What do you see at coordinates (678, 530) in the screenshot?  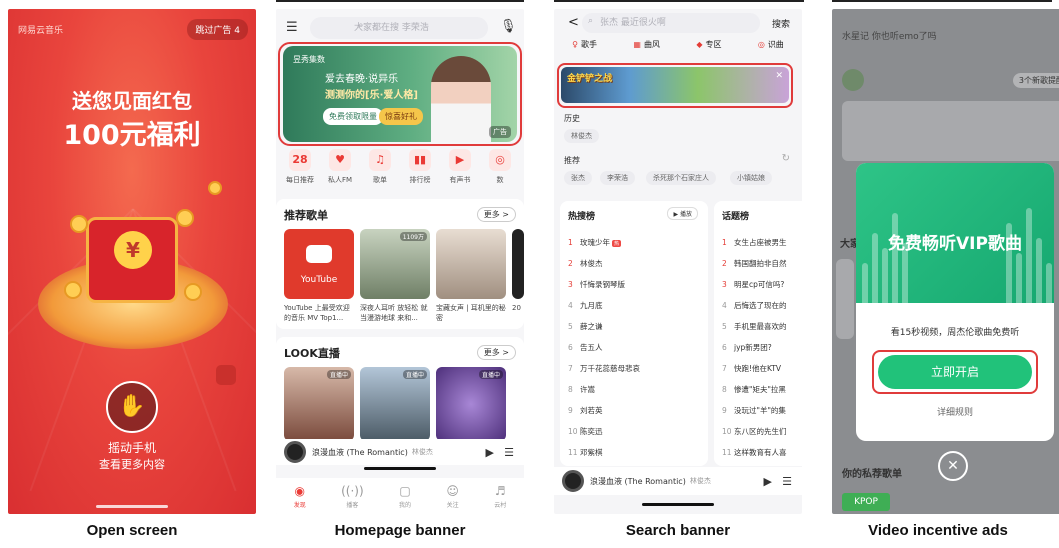 I see `caption-search-banner: Search banner` at bounding box center [678, 530].